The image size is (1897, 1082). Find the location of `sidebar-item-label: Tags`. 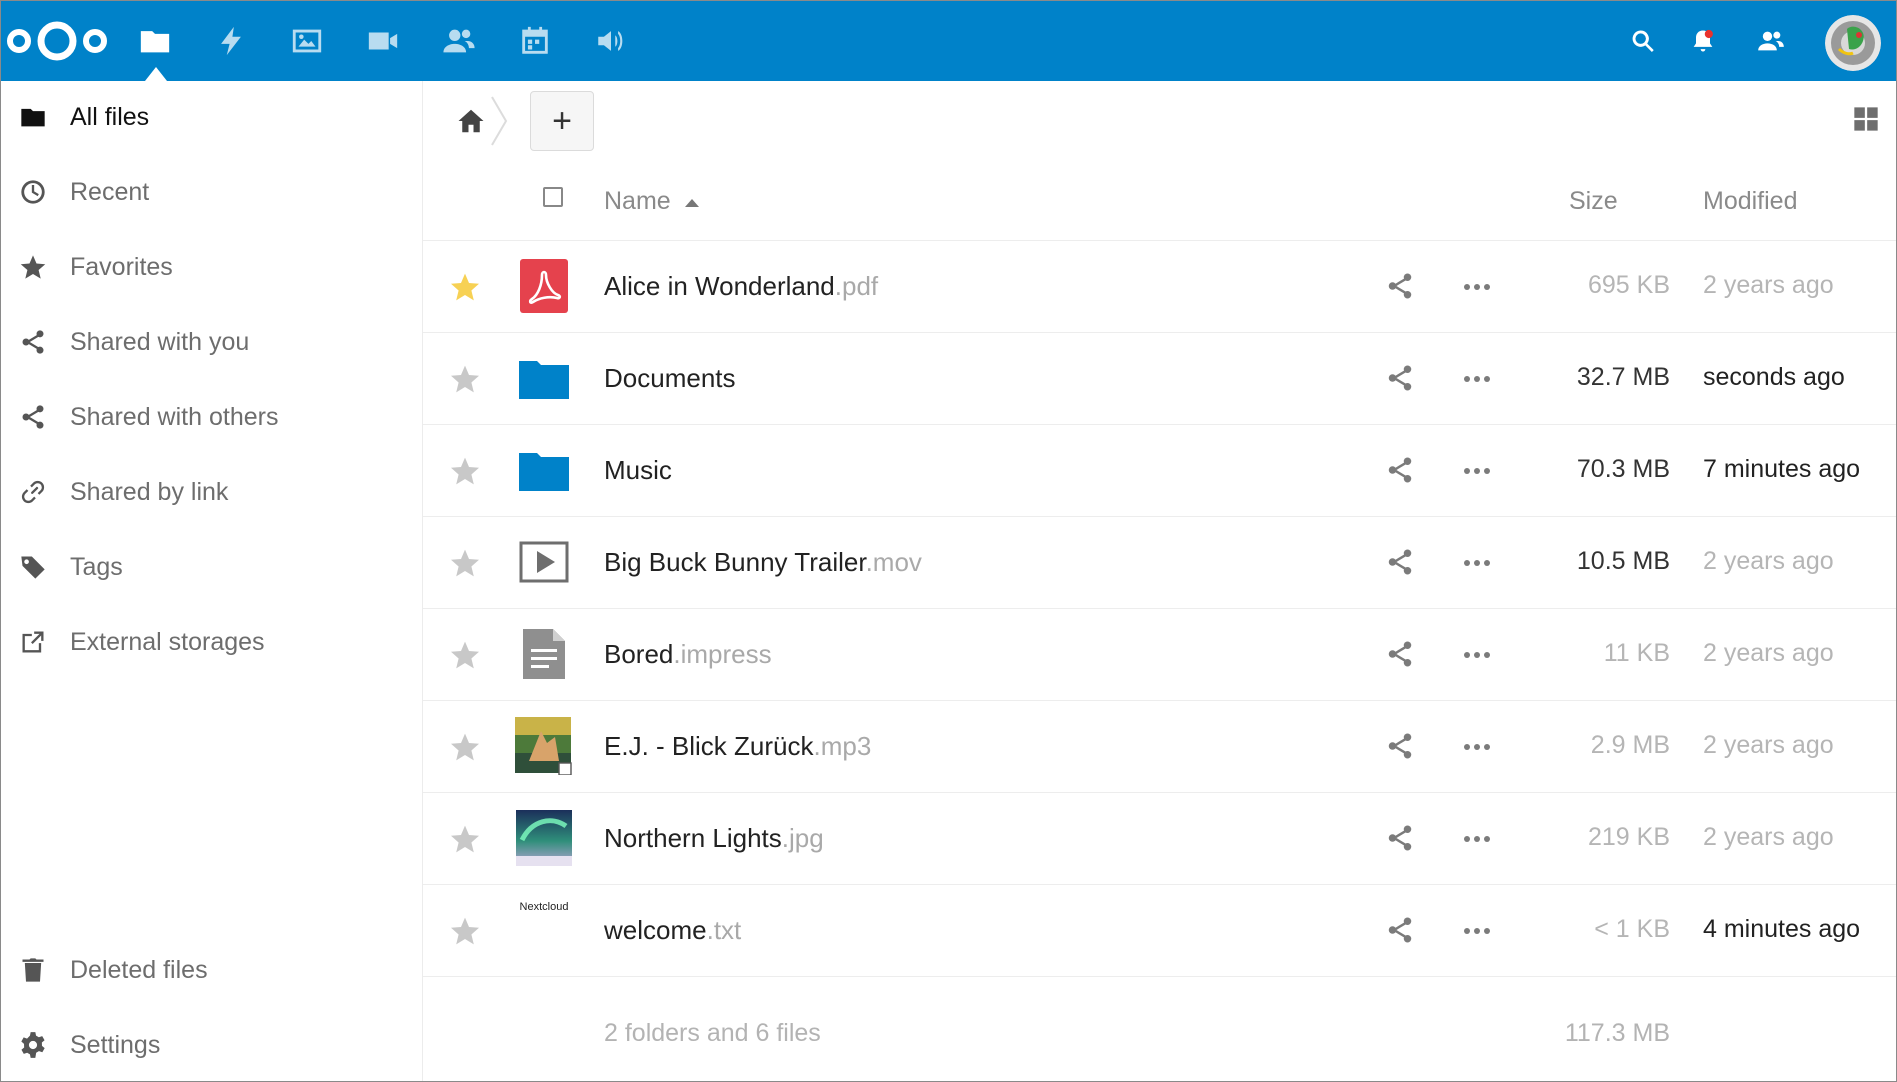

sidebar-item-label: Tags is located at coordinates (96, 566).